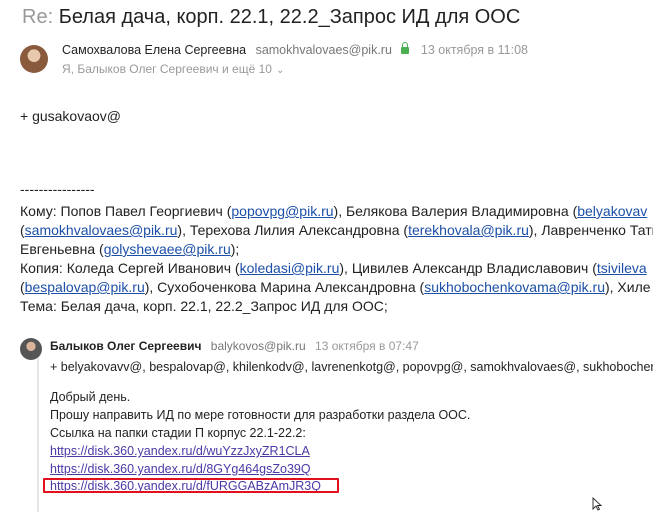 This screenshot has height=512, width=653. Describe the element at coordinates (85, 287) in the screenshot. I see `email-link: bespalovap@pik.ru` at that location.